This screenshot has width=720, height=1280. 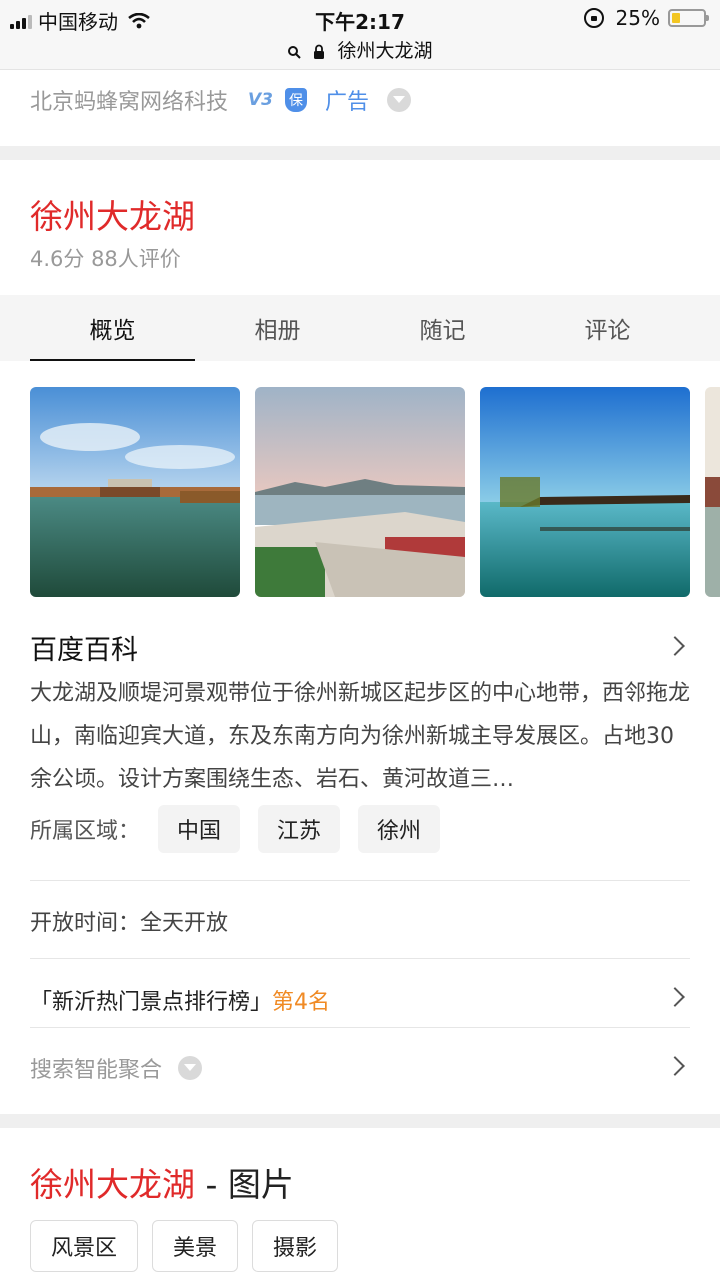 What do you see at coordinates (296, 100) in the screenshot?
I see `guarantee-badge-icon: 保` at bounding box center [296, 100].